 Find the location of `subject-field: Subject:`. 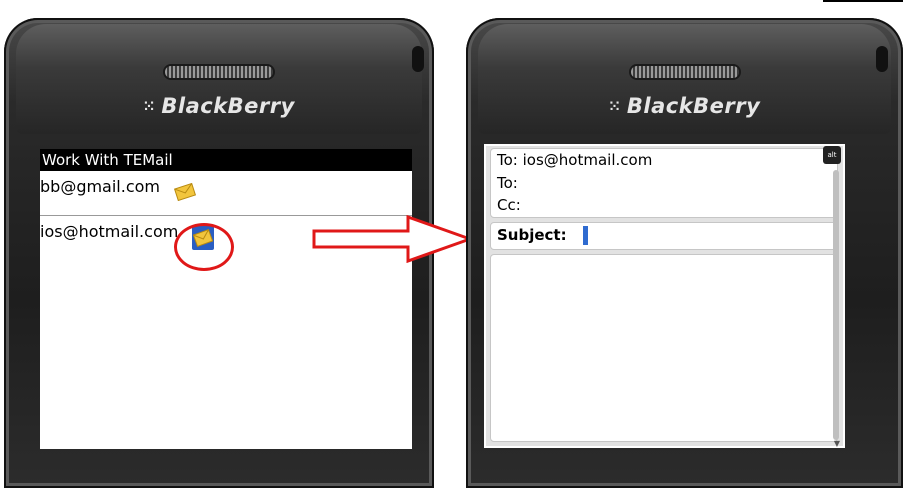

subject-field: Subject: is located at coordinates (664, 236).